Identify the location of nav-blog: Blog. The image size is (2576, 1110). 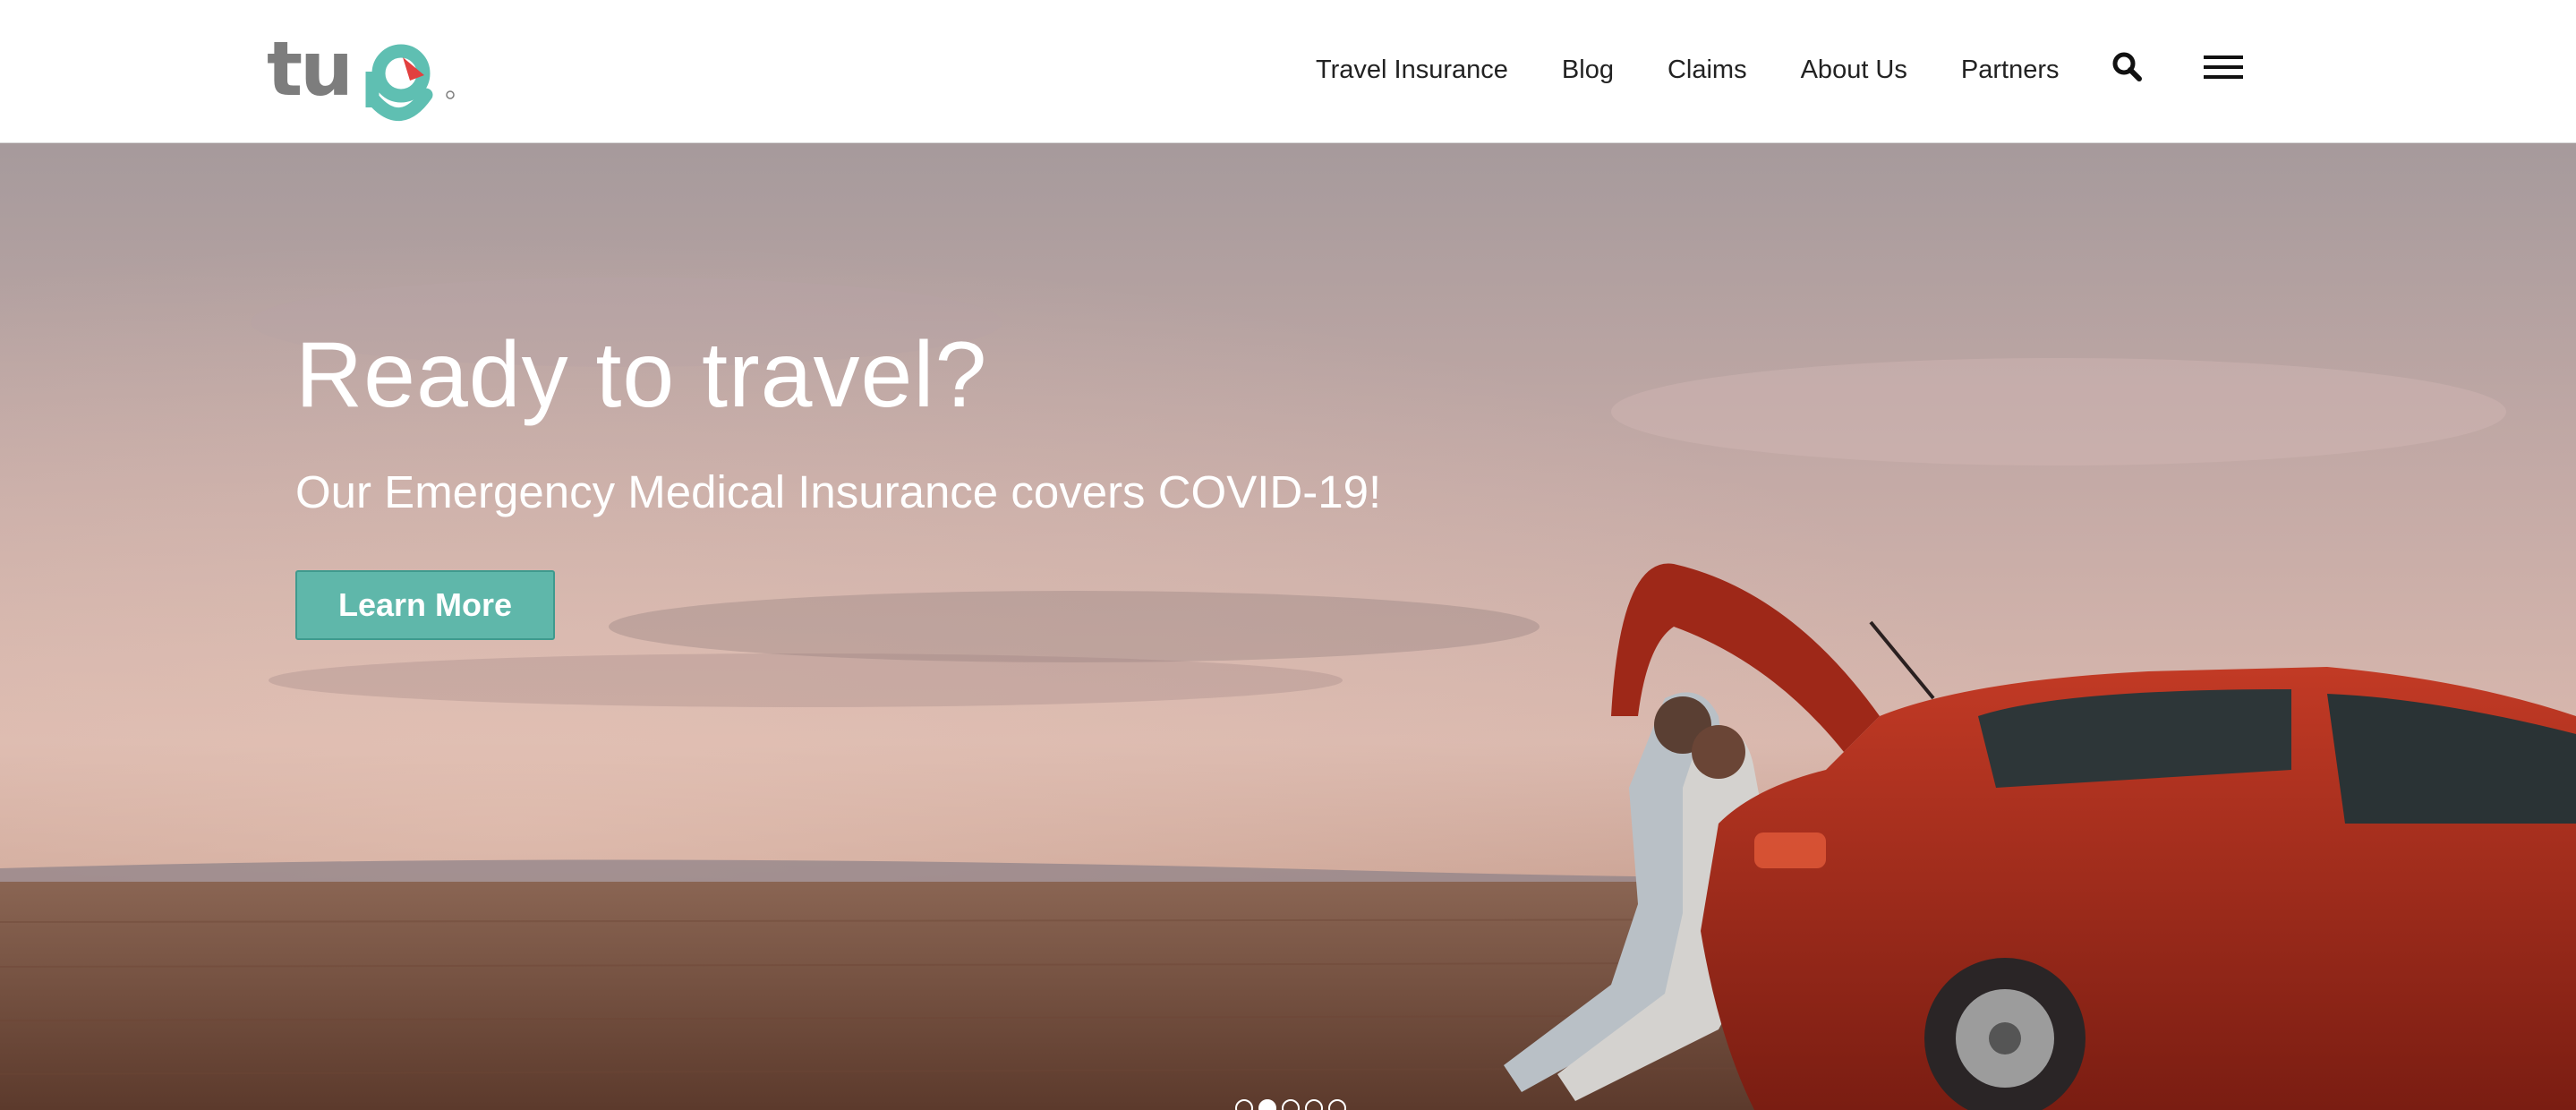
(1588, 70).